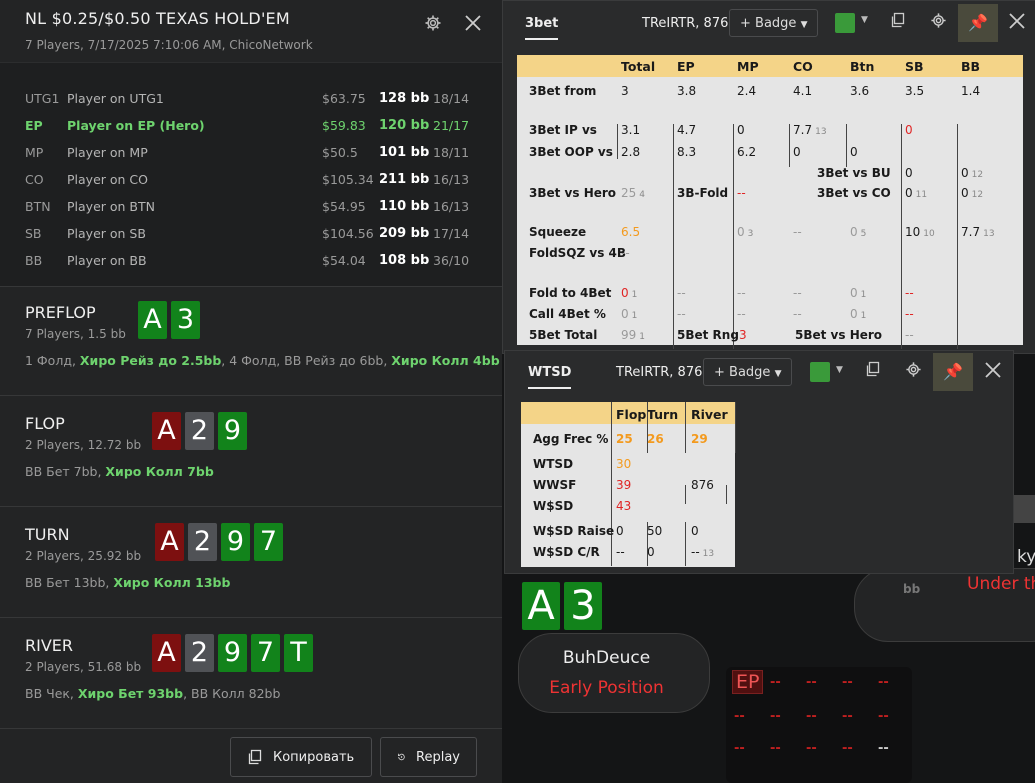 The height and width of the screenshot is (783, 1035). Describe the element at coordinates (746, 152) in the screenshot. I see `stat-cell: 6.2` at that location.